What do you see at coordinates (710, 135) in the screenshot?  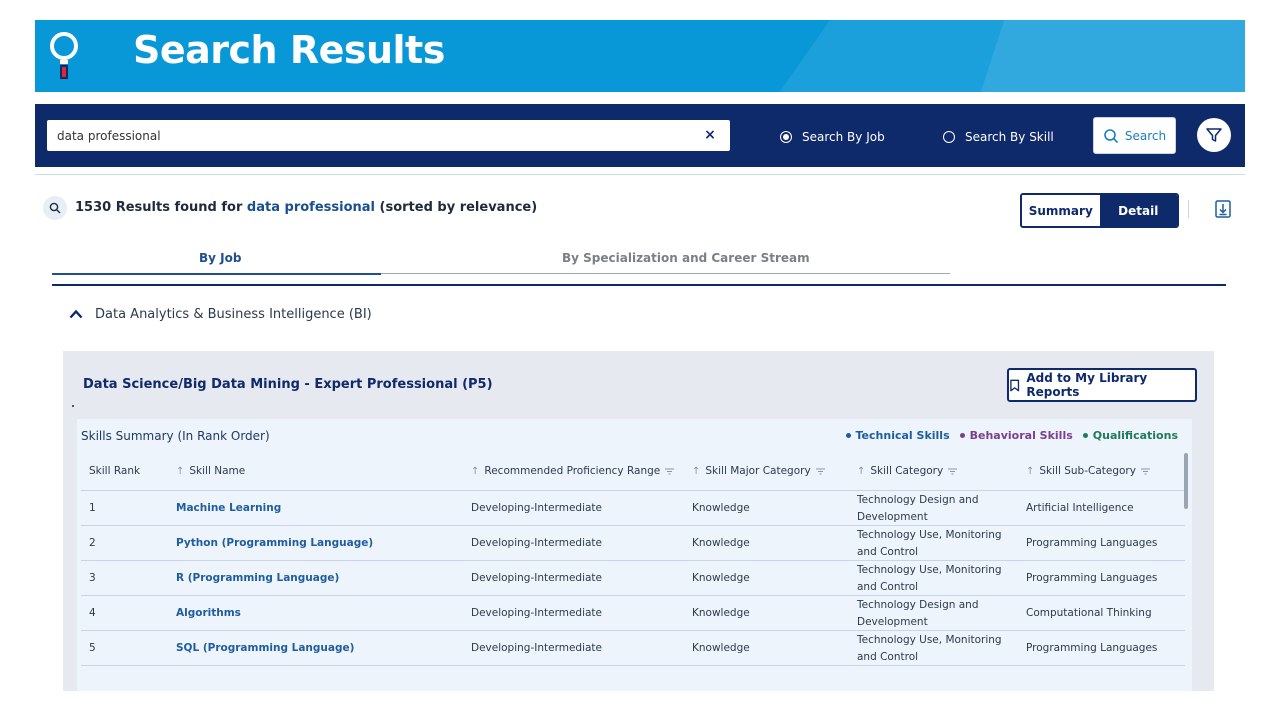 I see `close-icon: ×` at bounding box center [710, 135].